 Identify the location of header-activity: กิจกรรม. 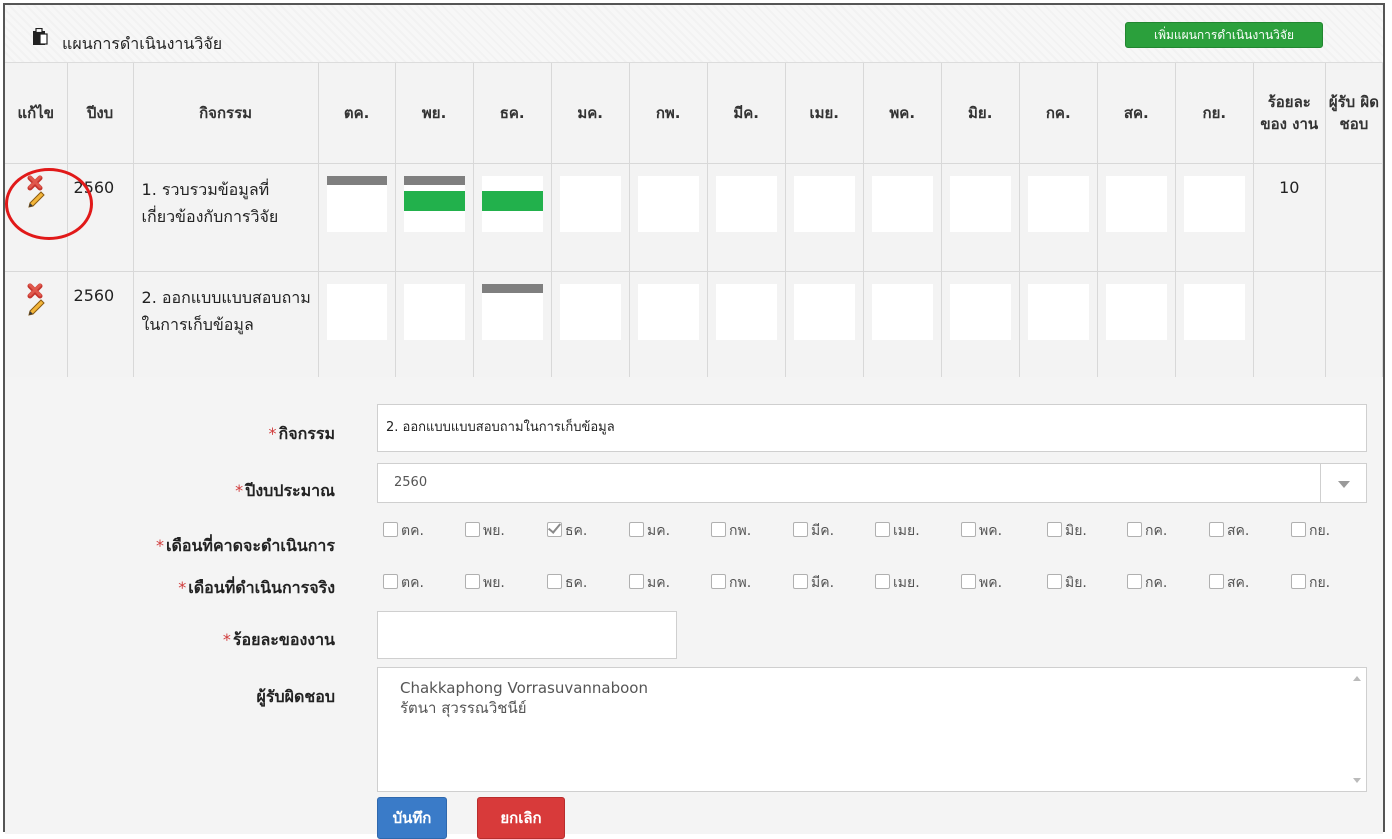
(226, 113).